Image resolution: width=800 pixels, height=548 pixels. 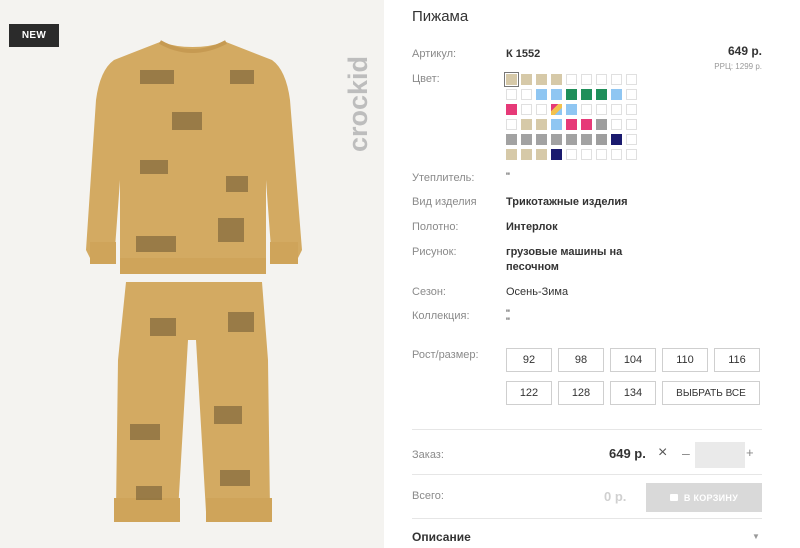 I want to click on size-button-92: 92, so click(x=529, y=360).